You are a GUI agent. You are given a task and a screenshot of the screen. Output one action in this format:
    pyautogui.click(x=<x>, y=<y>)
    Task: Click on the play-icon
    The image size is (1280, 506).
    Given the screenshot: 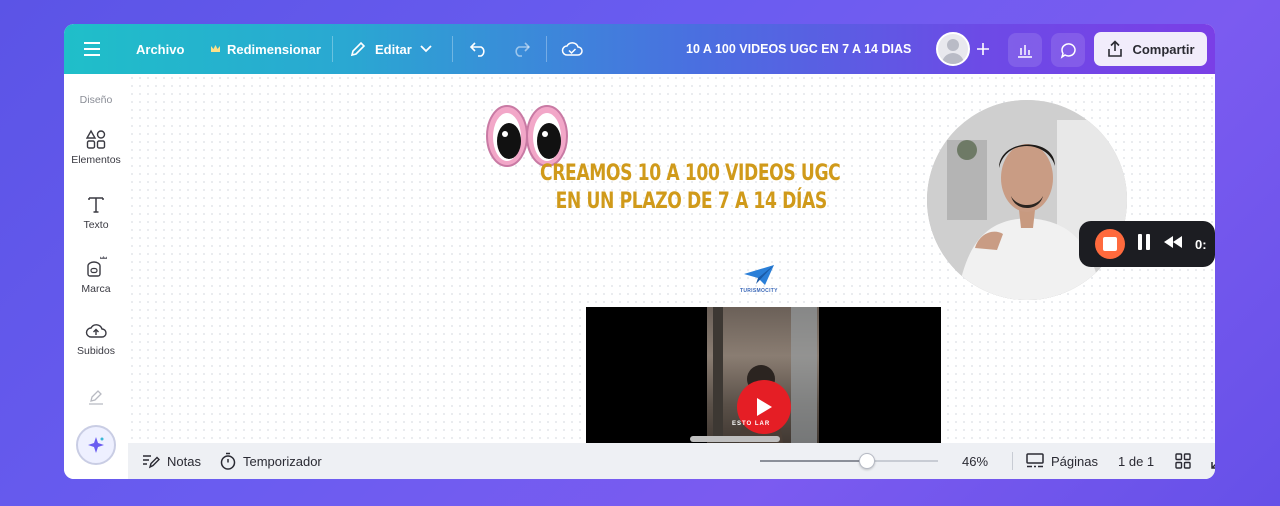 What is the action you would take?
    pyautogui.click(x=764, y=407)
    